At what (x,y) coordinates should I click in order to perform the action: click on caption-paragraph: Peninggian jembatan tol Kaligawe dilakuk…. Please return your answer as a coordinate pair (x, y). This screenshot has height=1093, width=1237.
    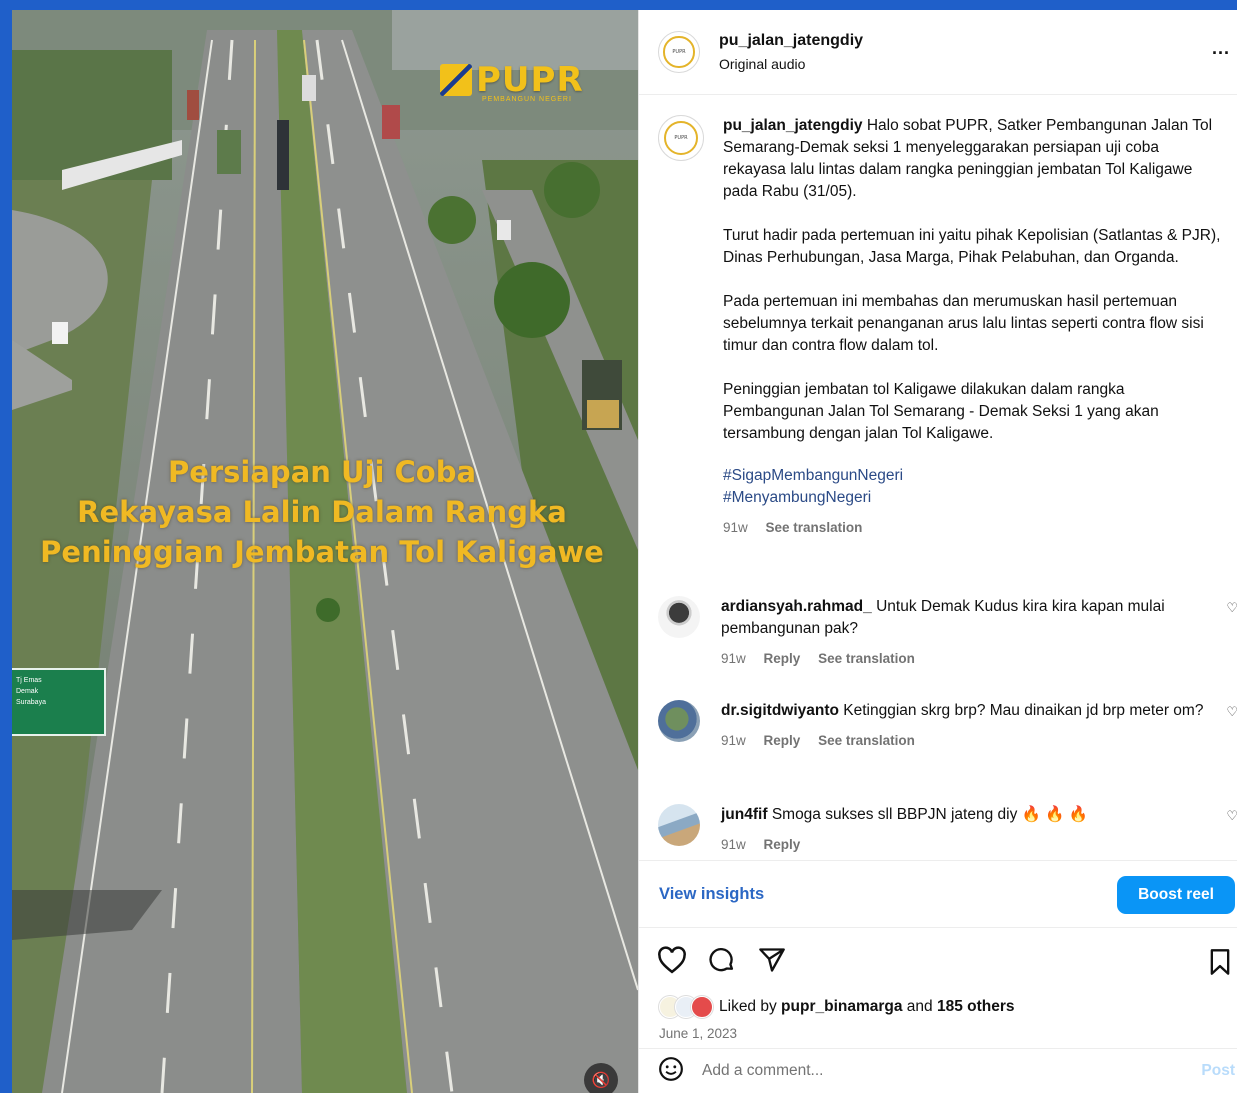
    Looking at the image, I should click on (941, 411).